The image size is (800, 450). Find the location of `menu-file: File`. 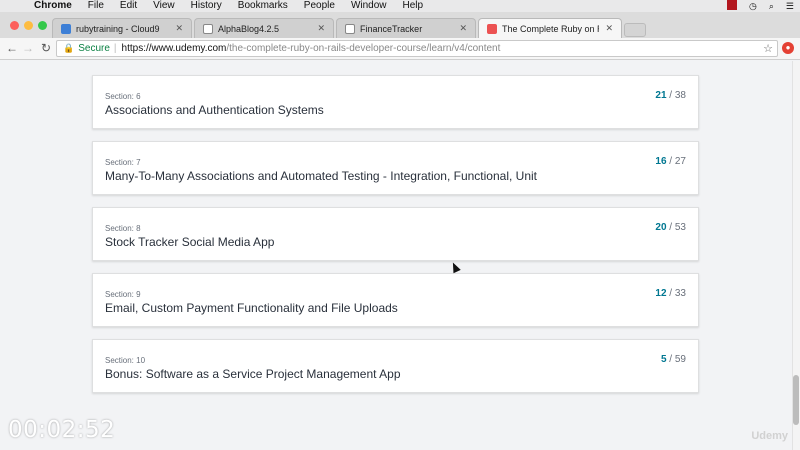

menu-file: File is located at coordinates (96, 6).